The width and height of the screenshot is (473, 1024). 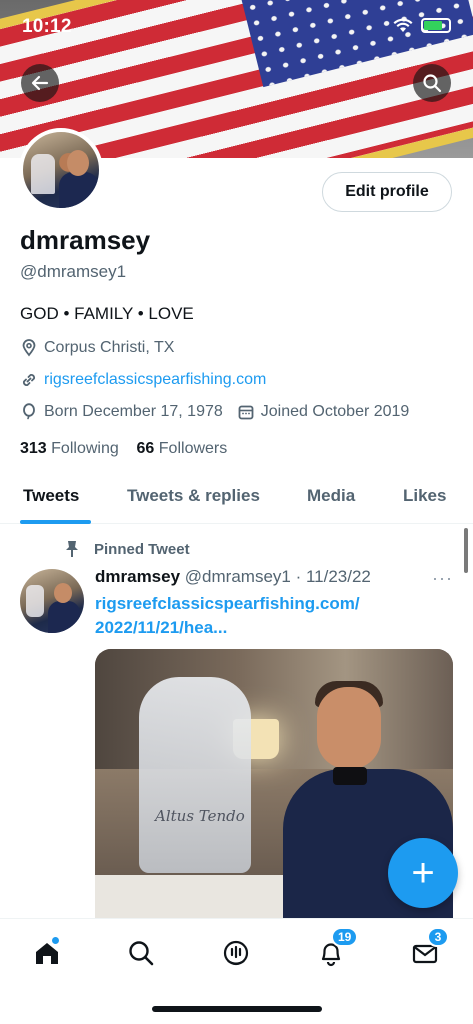 I want to click on joined-text: Joined October 2019, so click(x=335, y=411).